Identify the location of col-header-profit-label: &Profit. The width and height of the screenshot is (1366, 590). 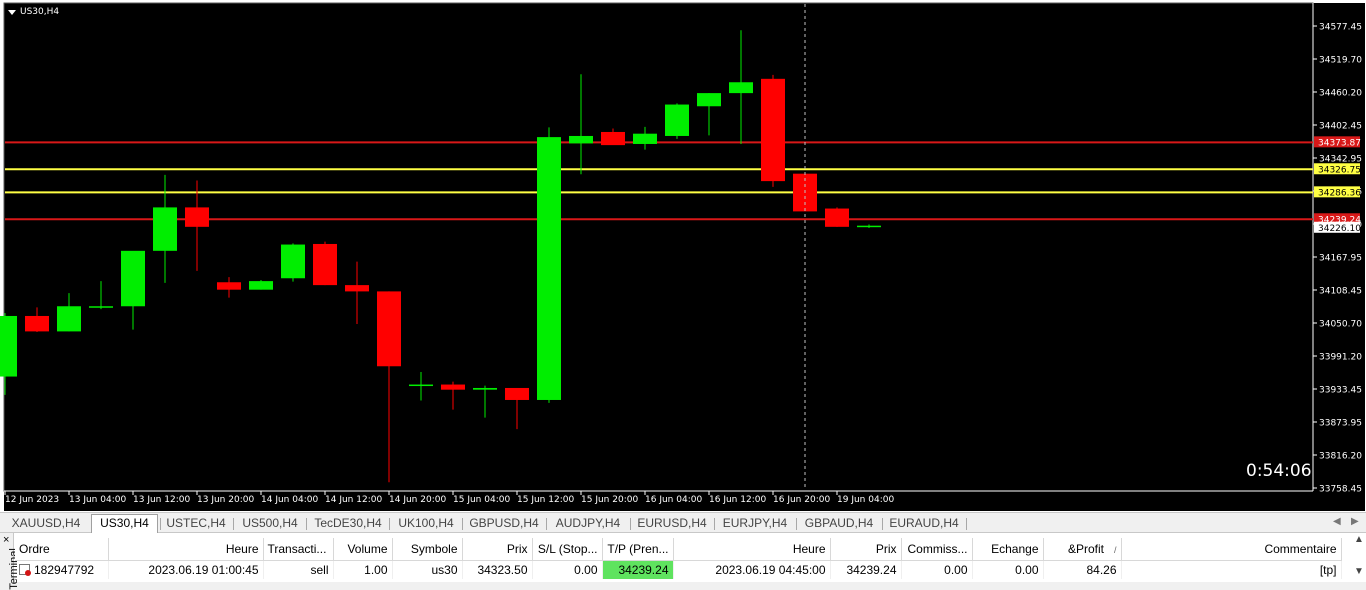
(1085, 548).